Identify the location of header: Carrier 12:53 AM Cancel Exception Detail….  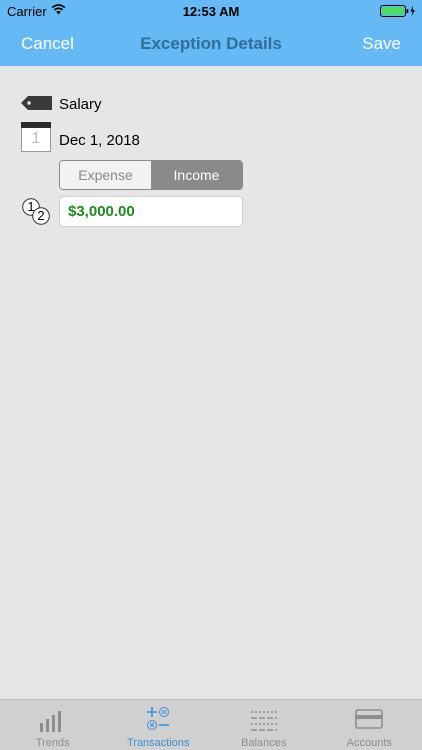
(211, 33).